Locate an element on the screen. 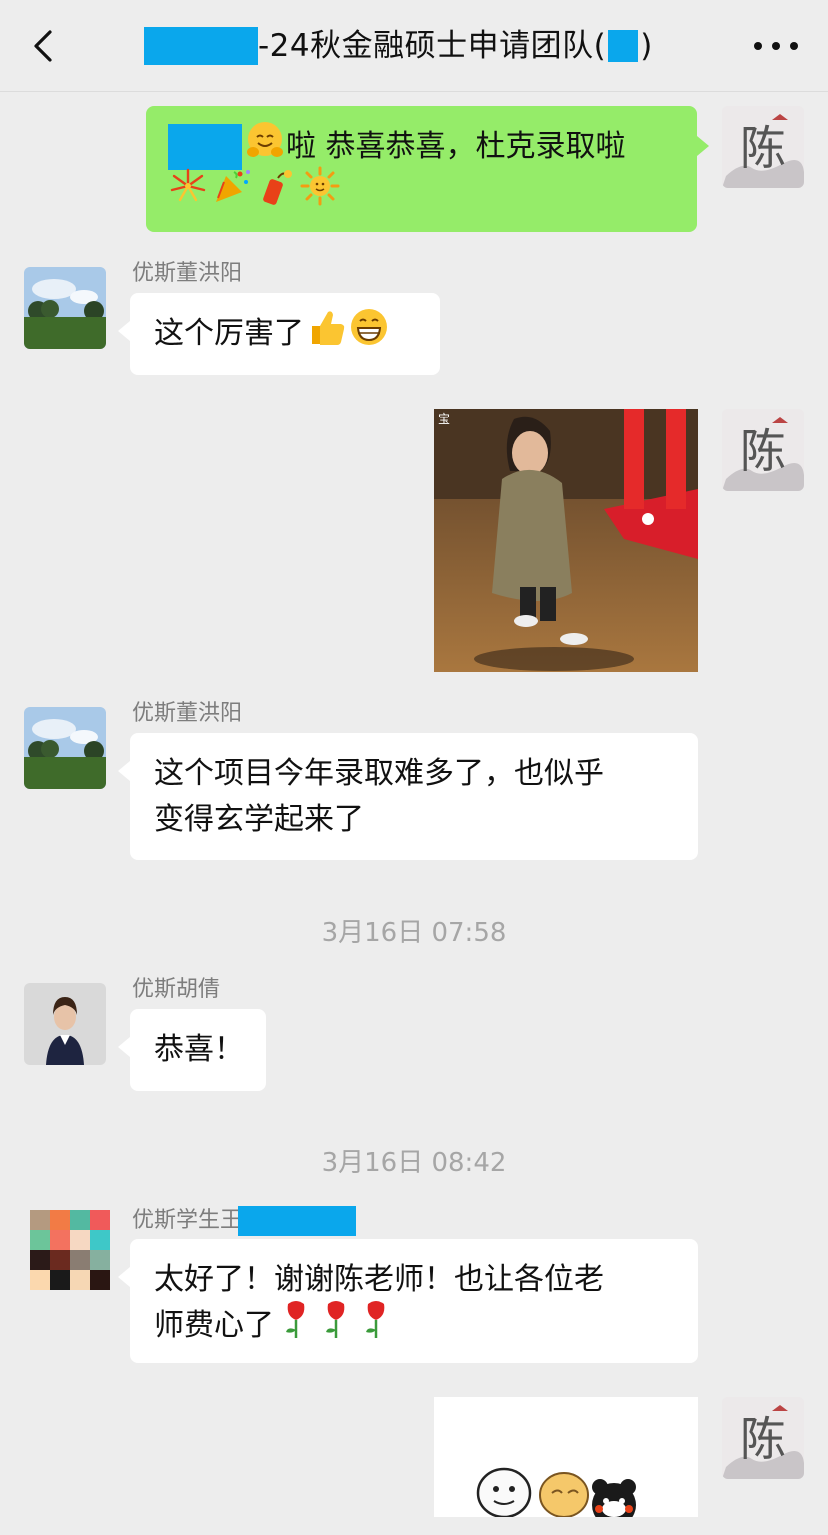 The width and height of the screenshot is (828, 1535). timestamp: 3月16日 08:42 is located at coordinates (414, 1163).